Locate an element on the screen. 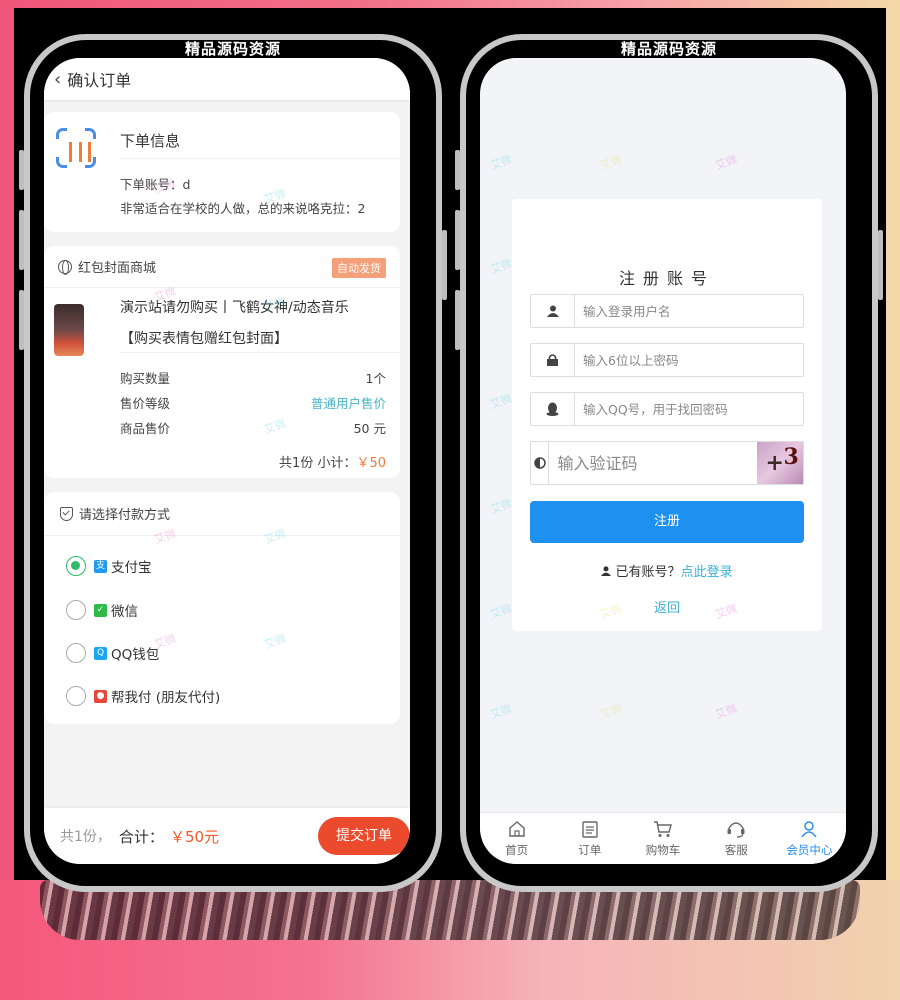 This screenshot has height=1000, width=900. alipay-icon: 支 is located at coordinates (100, 566).